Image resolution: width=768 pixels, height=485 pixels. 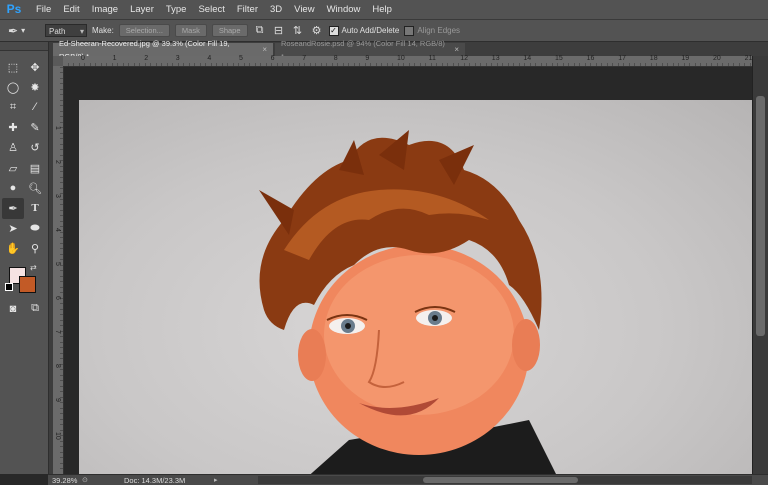 I want to click on horizontal-ruler: 0 1 2 3 4 5 6 7 8 9 10 11 12 13 14 15 16 17 18 19 20 21, so click(x=408, y=61).